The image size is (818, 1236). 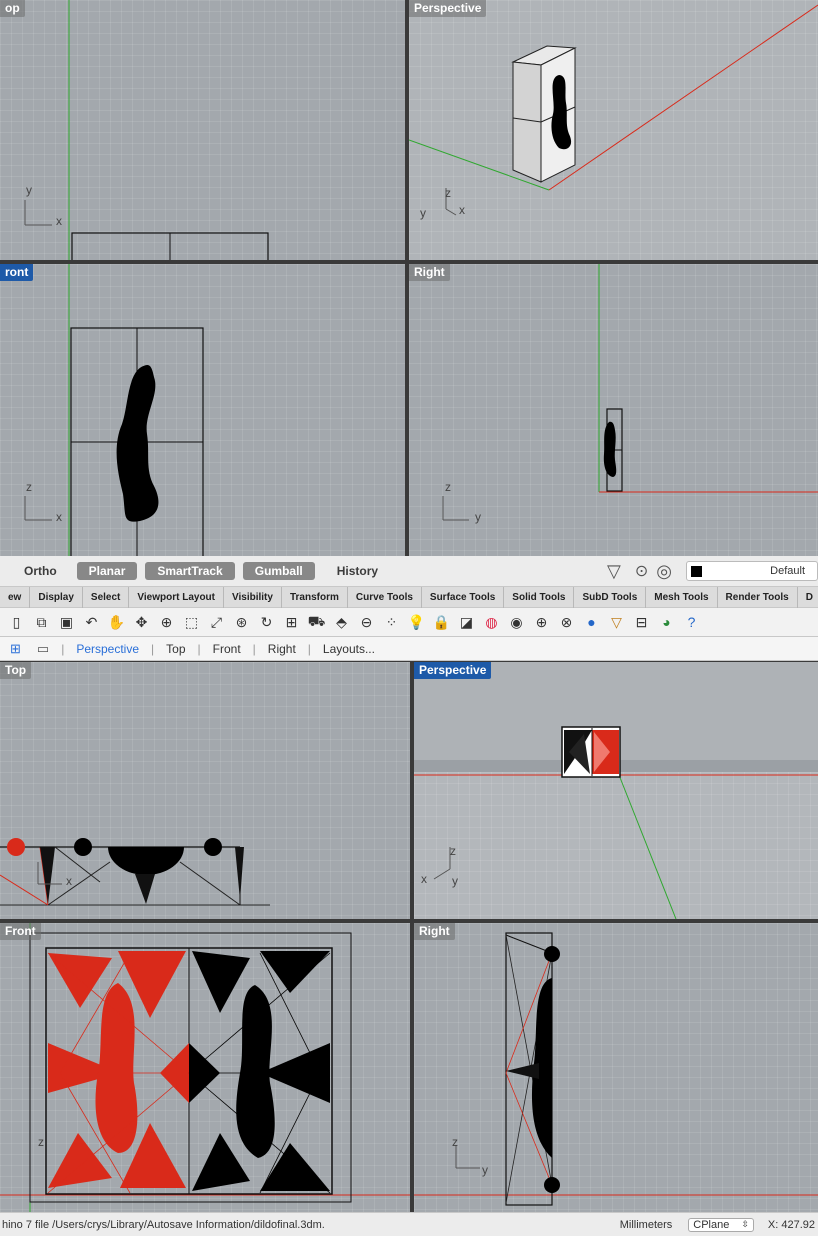 What do you see at coordinates (107, 649) in the screenshot?
I see `tab-perspective: Perspective` at bounding box center [107, 649].